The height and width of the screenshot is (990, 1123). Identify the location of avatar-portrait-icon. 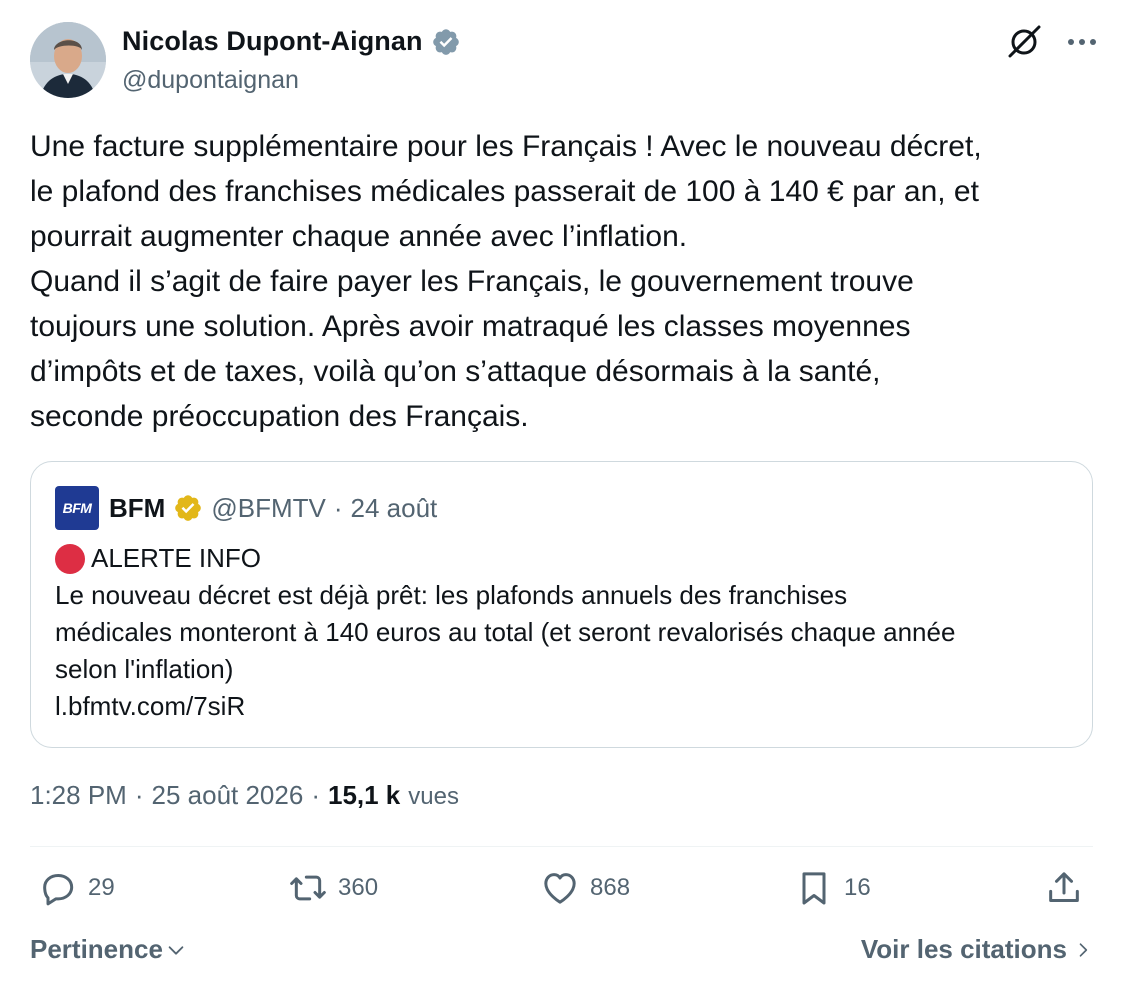
(68, 60).